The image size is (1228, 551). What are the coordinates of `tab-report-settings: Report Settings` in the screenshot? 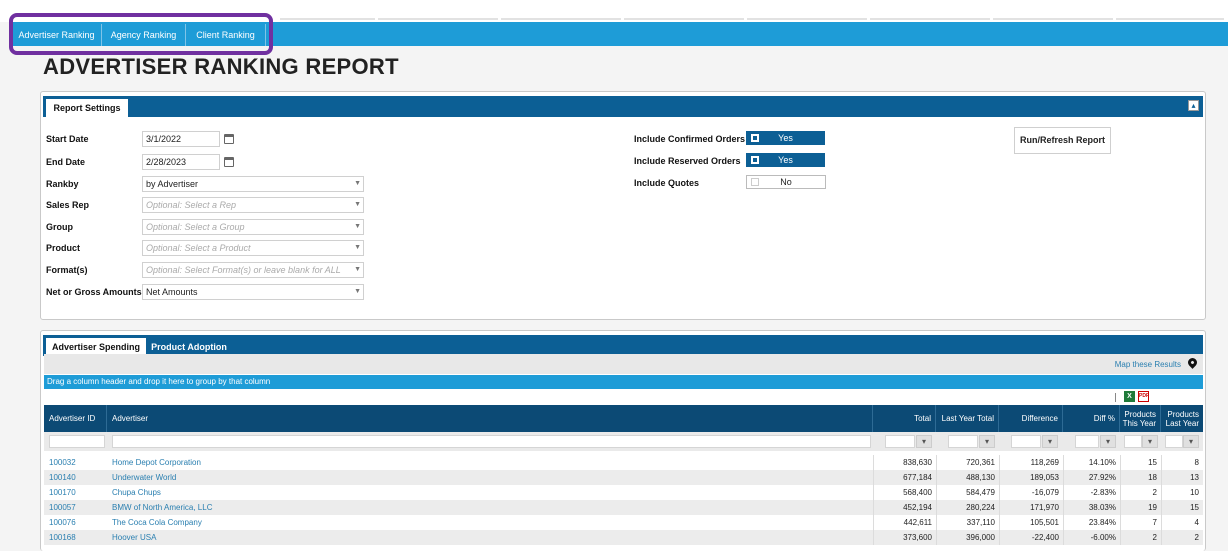 It's located at (87, 108).